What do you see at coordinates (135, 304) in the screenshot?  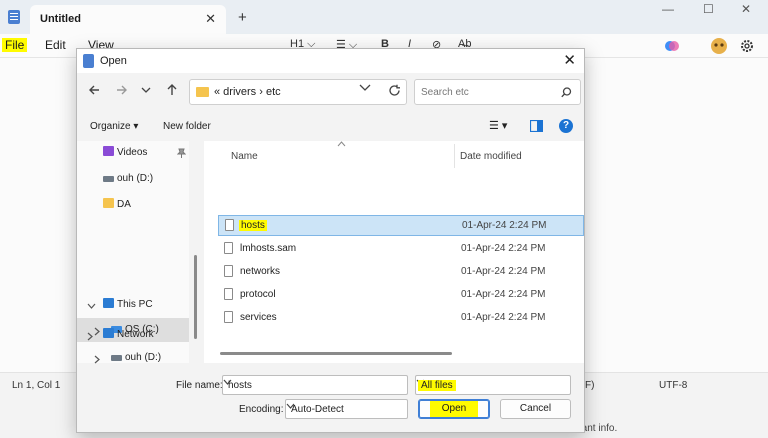 I see `nav-label: This PC` at bounding box center [135, 304].